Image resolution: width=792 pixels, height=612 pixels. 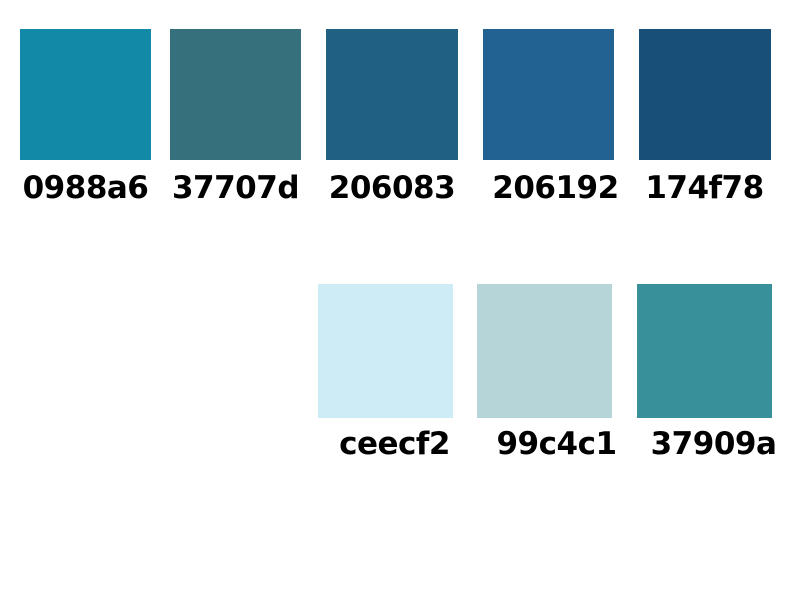 What do you see at coordinates (85, 188) in the screenshot?
I see `color-code-label: 0988a6` at bounding box center [85, 188].